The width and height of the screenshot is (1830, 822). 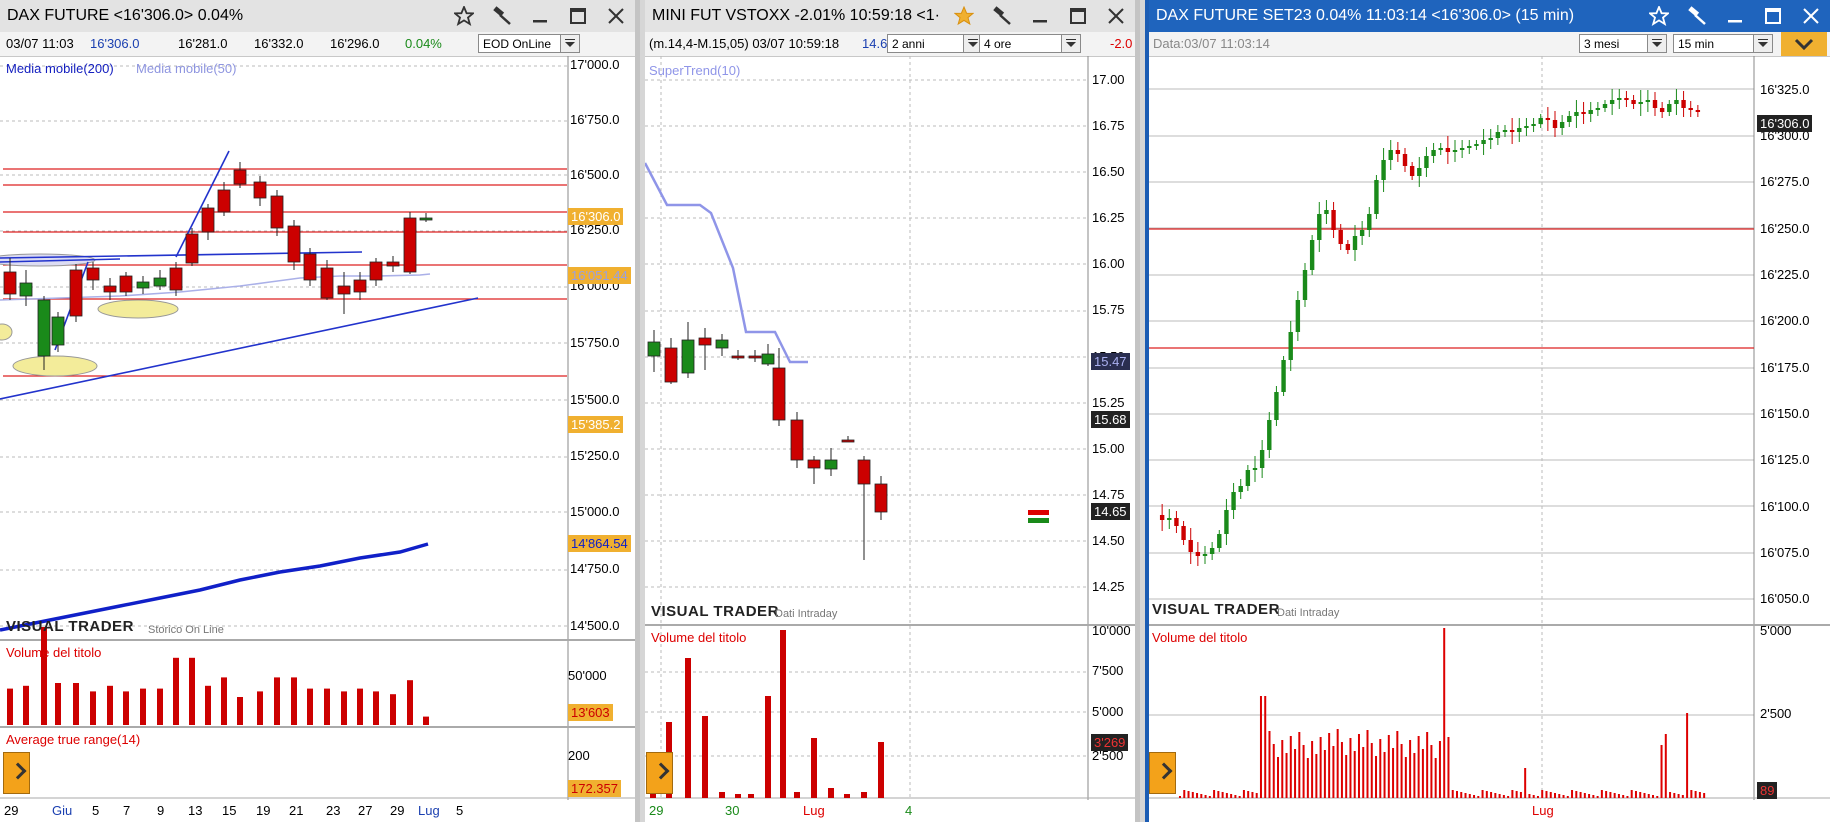 What do you see at coordinates (587, 675) in the screenshot?
I see `volume-axis-label: 50'000` at bounding box center [587, 675].